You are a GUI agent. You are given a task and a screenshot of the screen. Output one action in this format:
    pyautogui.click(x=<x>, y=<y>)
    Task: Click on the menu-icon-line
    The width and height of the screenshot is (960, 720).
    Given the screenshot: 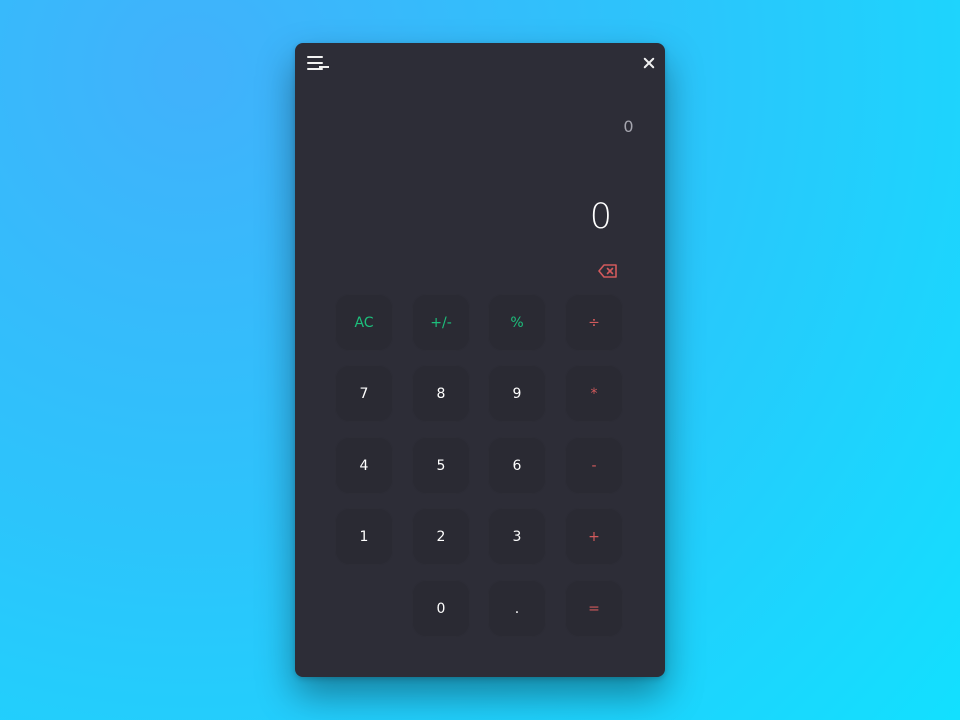 What is the action you would take?
    pyautogui.click(x=315, y=69)
    